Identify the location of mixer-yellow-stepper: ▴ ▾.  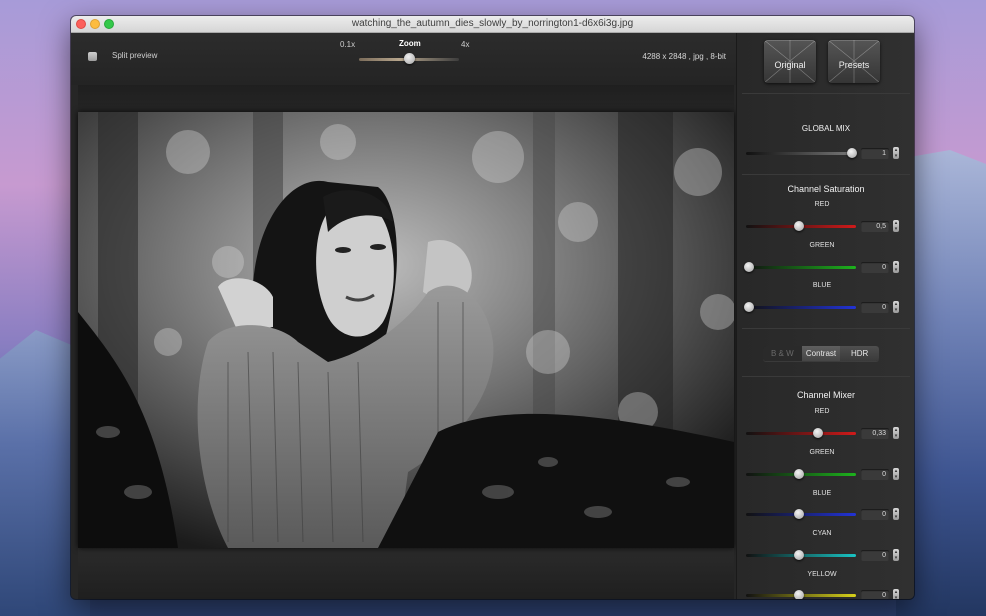
(896, 594).